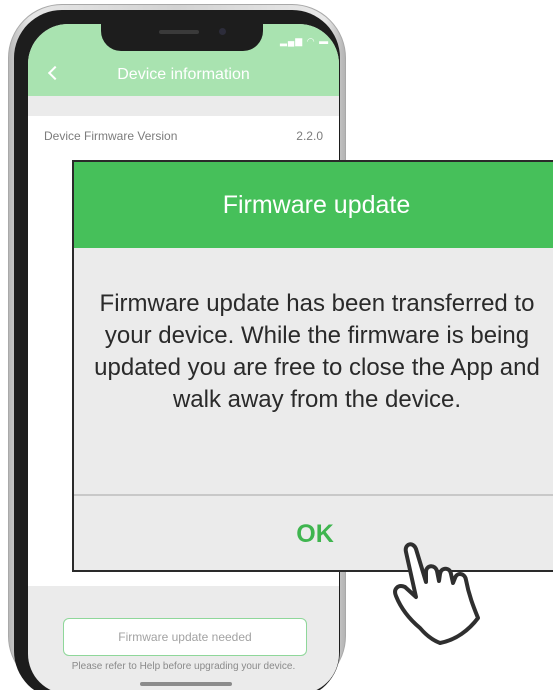 This screenshot has width=553, height=690. What do you see at coordinates (183, 136) in the screenshot?
I see `firmware-version-row: Device Firmware Version 2.2.0` at bounding box center [183, 136].